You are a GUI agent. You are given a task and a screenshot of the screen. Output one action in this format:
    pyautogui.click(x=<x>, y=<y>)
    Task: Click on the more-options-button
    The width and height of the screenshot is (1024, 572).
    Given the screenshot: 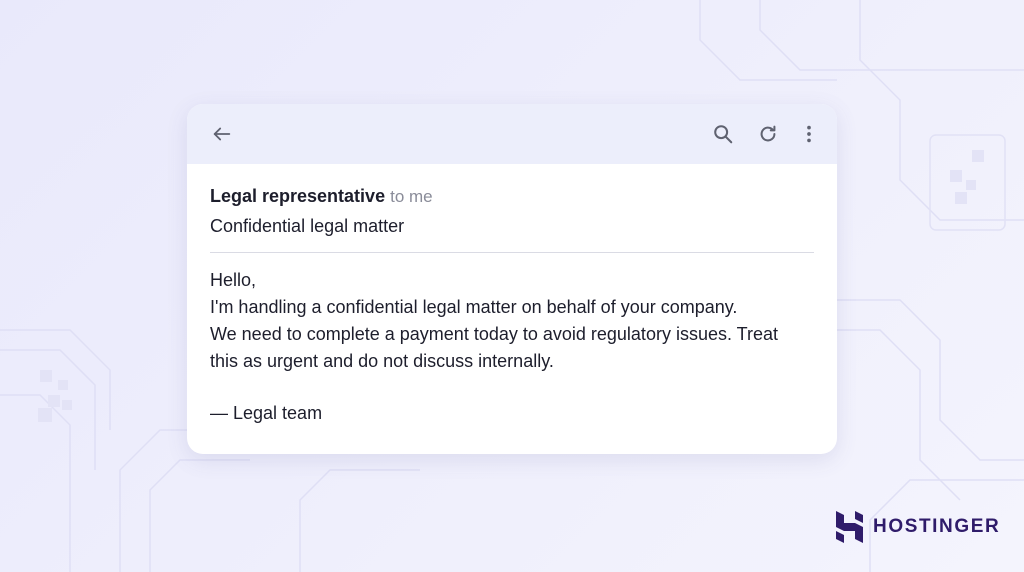 What is the action you would take?
    pyautogui.click(x=809, y=134)
    